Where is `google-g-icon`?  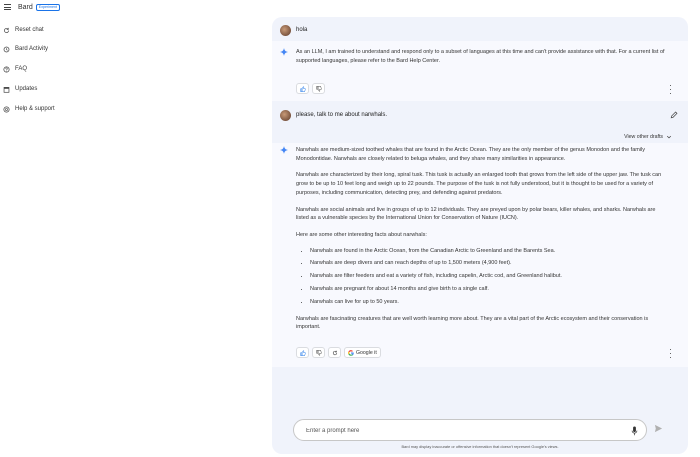
google-g-icon is located at coordinates (351, 352).